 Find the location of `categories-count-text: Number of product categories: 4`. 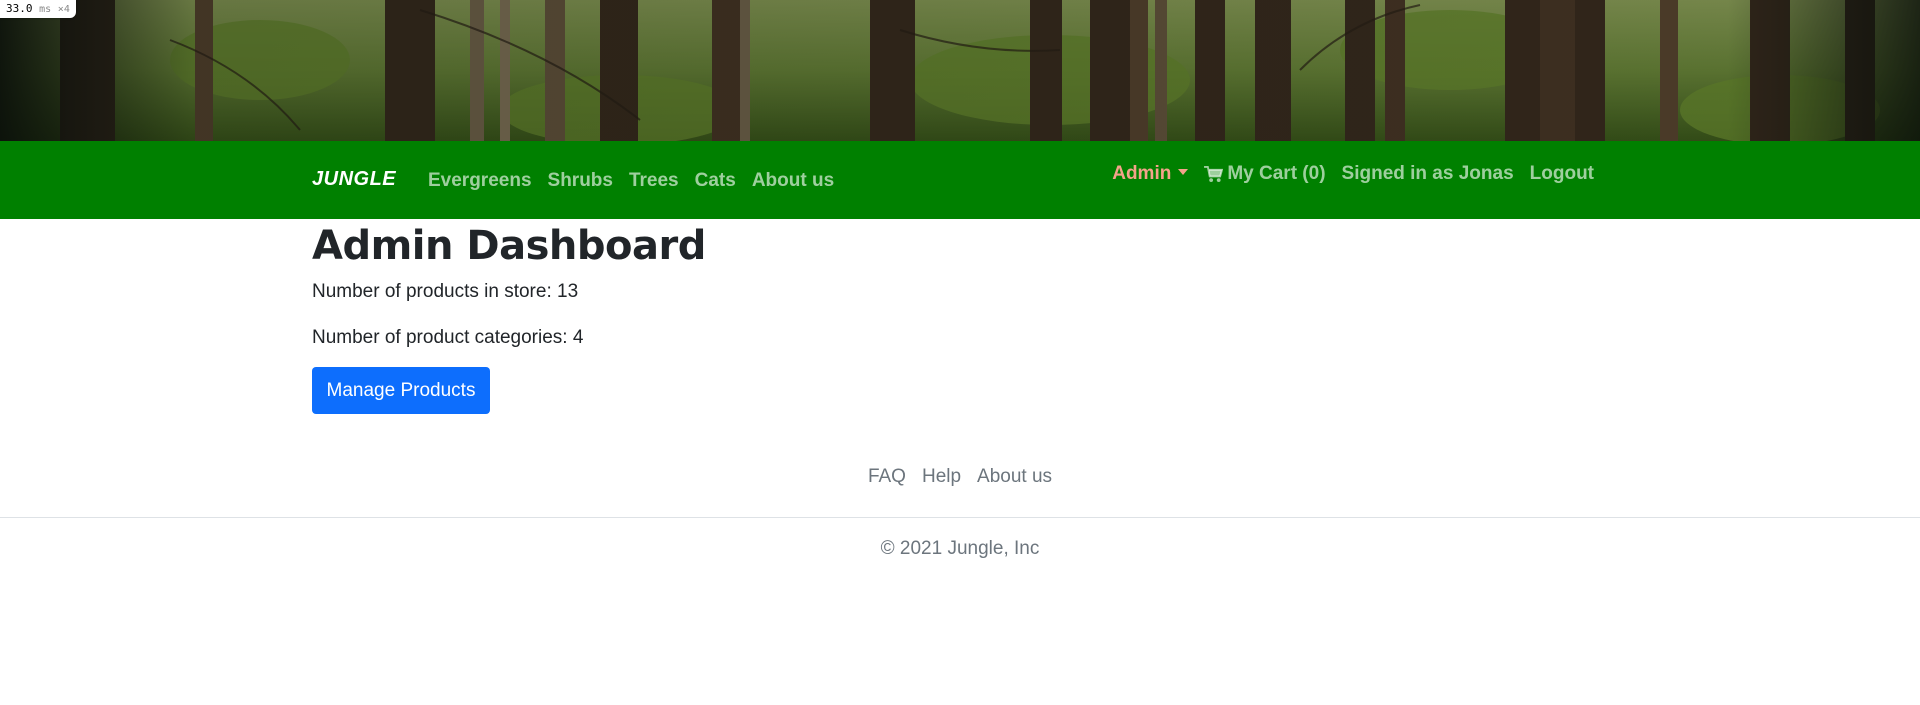

categories-count-text: Number of product categories: 4 is located at coordinates (448, 337).